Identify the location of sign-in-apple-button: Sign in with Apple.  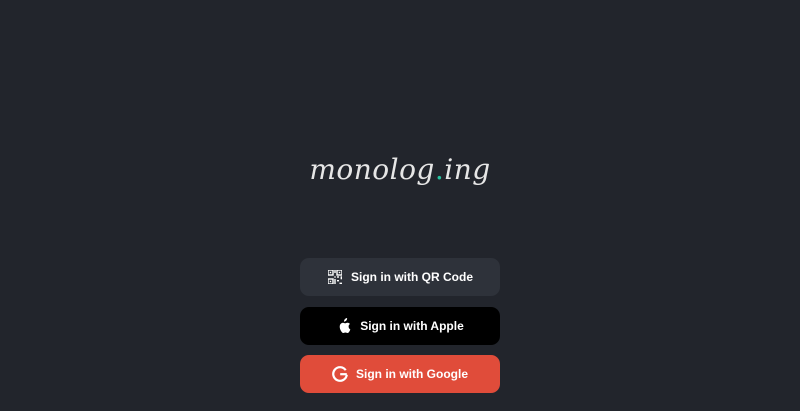
(400, 326).